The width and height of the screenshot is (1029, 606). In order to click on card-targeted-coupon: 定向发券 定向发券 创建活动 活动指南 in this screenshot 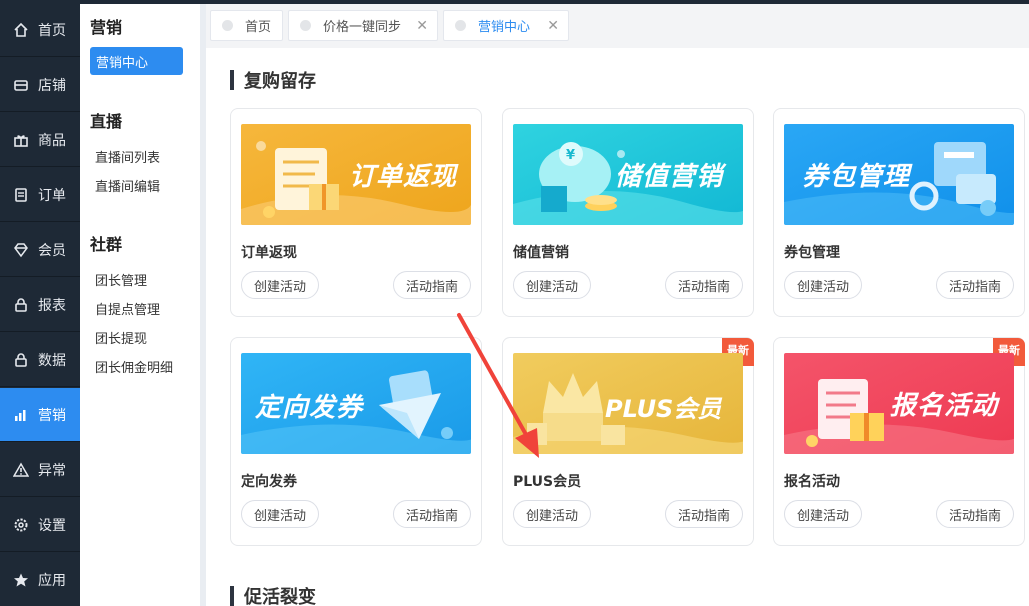, I will do `click(356, 441)`.